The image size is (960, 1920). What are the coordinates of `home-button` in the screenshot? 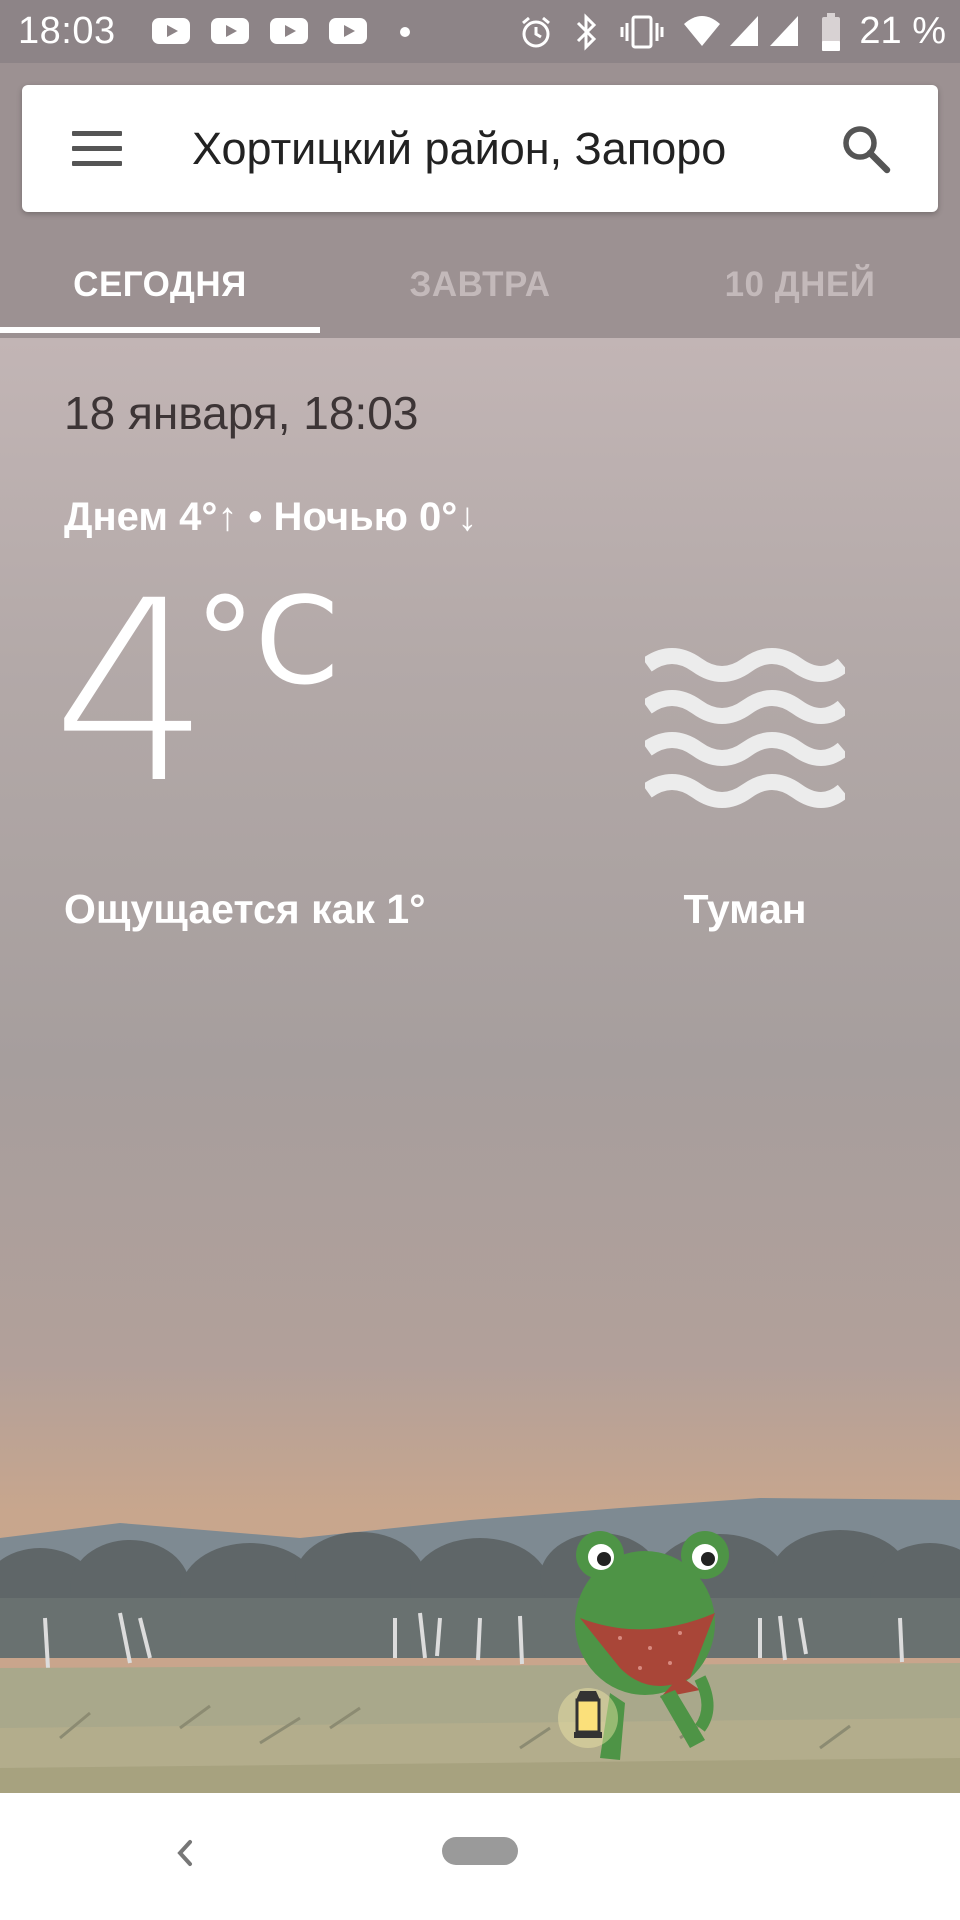 It's located at (480, 1851).